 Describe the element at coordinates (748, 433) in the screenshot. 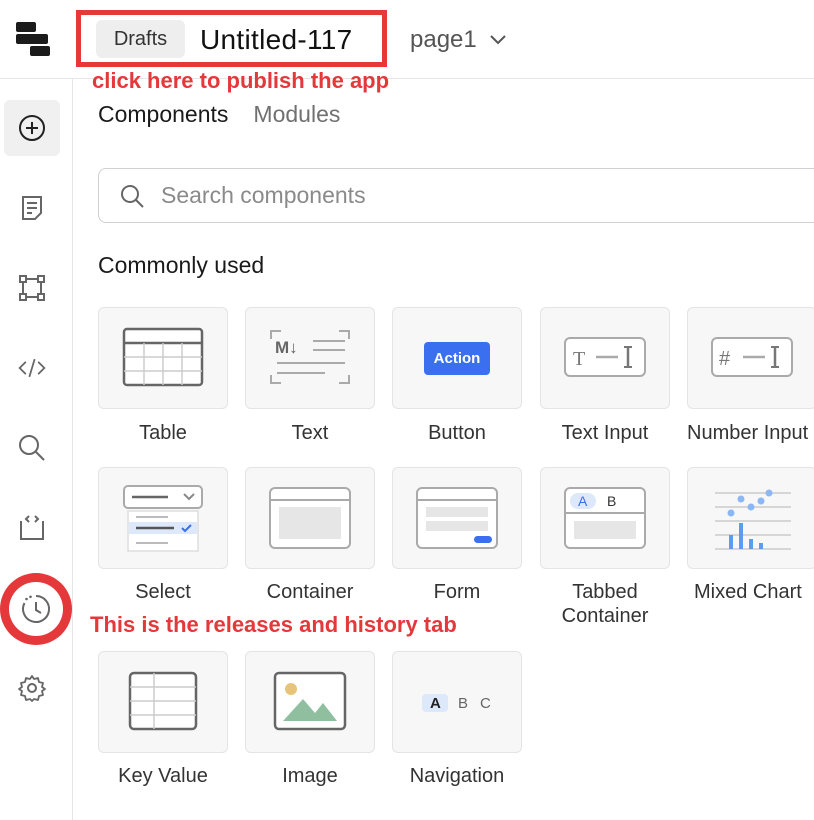

I see `component-label-number-input: Number Input` at that location.